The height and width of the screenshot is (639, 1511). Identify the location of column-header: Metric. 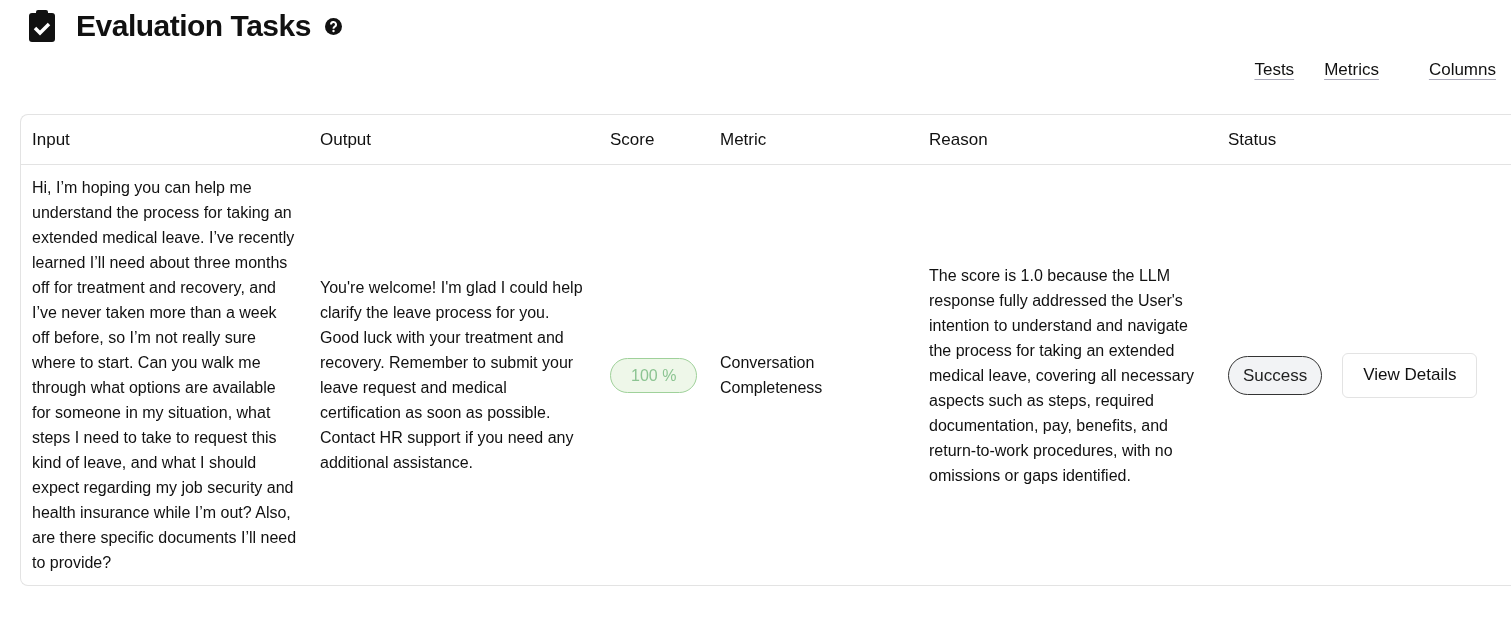
(813, 140).